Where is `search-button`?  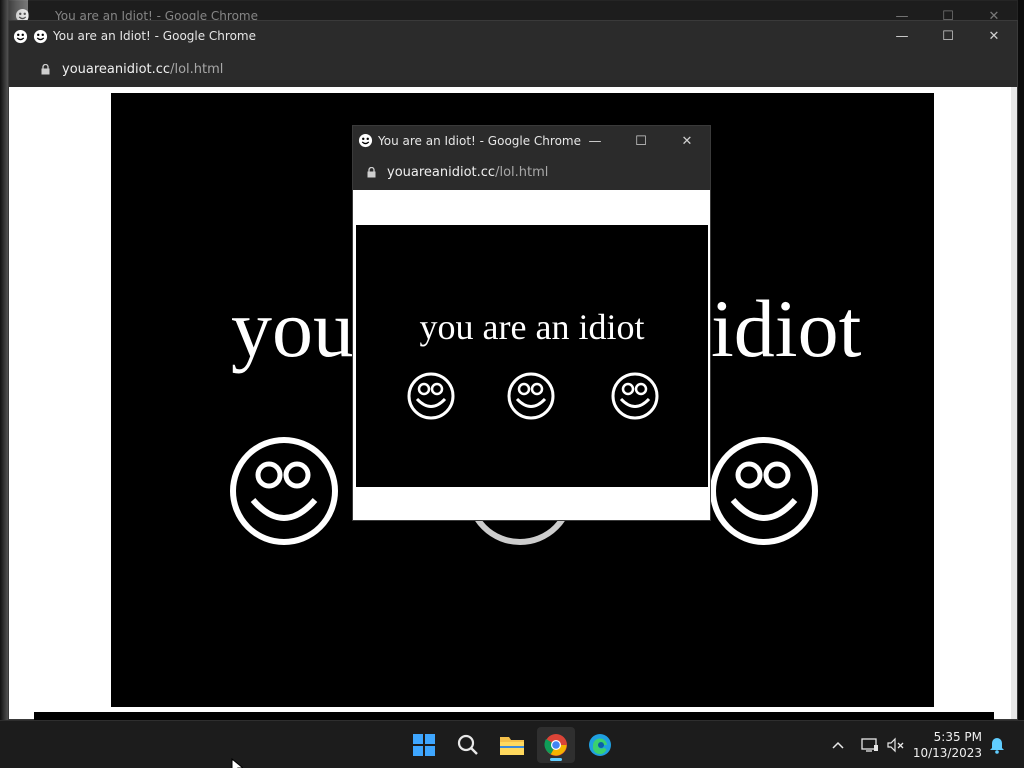 search-button is located at coordinates (468, 745).